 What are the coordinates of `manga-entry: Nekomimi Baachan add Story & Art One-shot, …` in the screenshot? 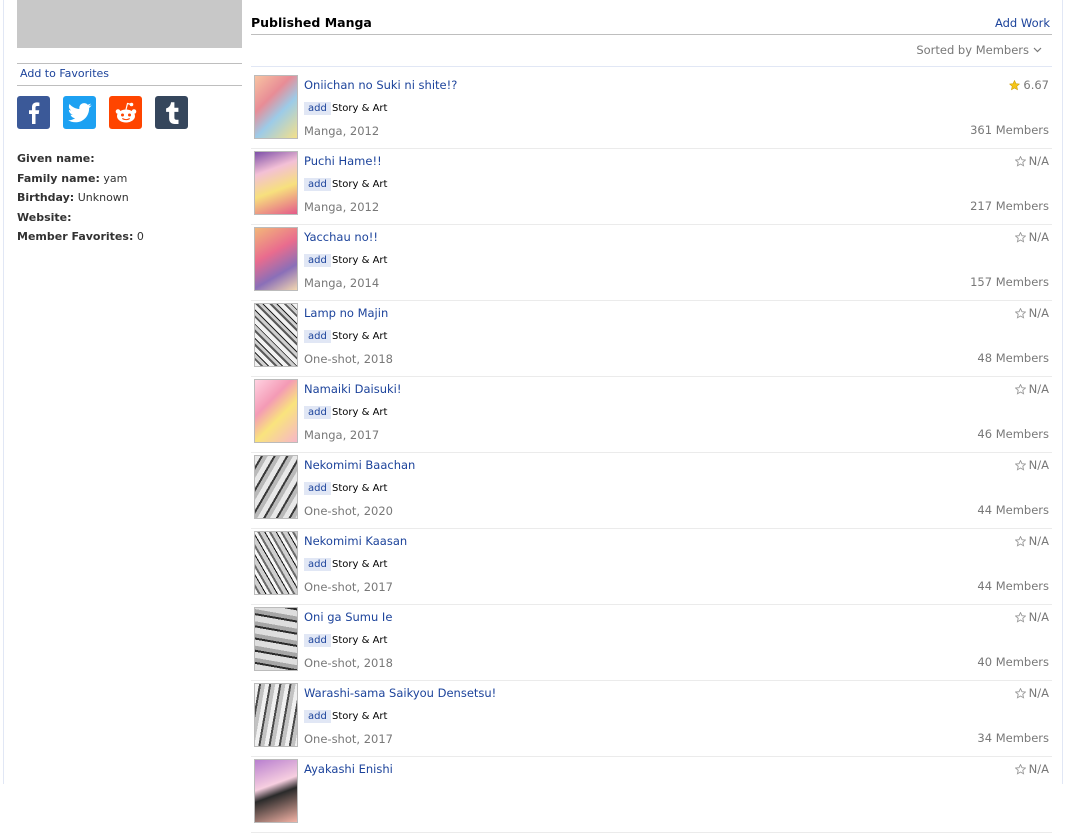 It's located at (651, 491).